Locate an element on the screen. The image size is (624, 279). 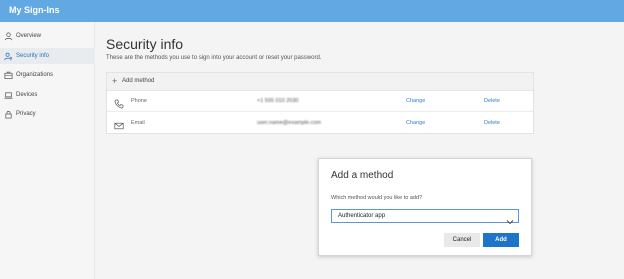
top-bar: My Sign-Ins is located at coordinates (312, 11).